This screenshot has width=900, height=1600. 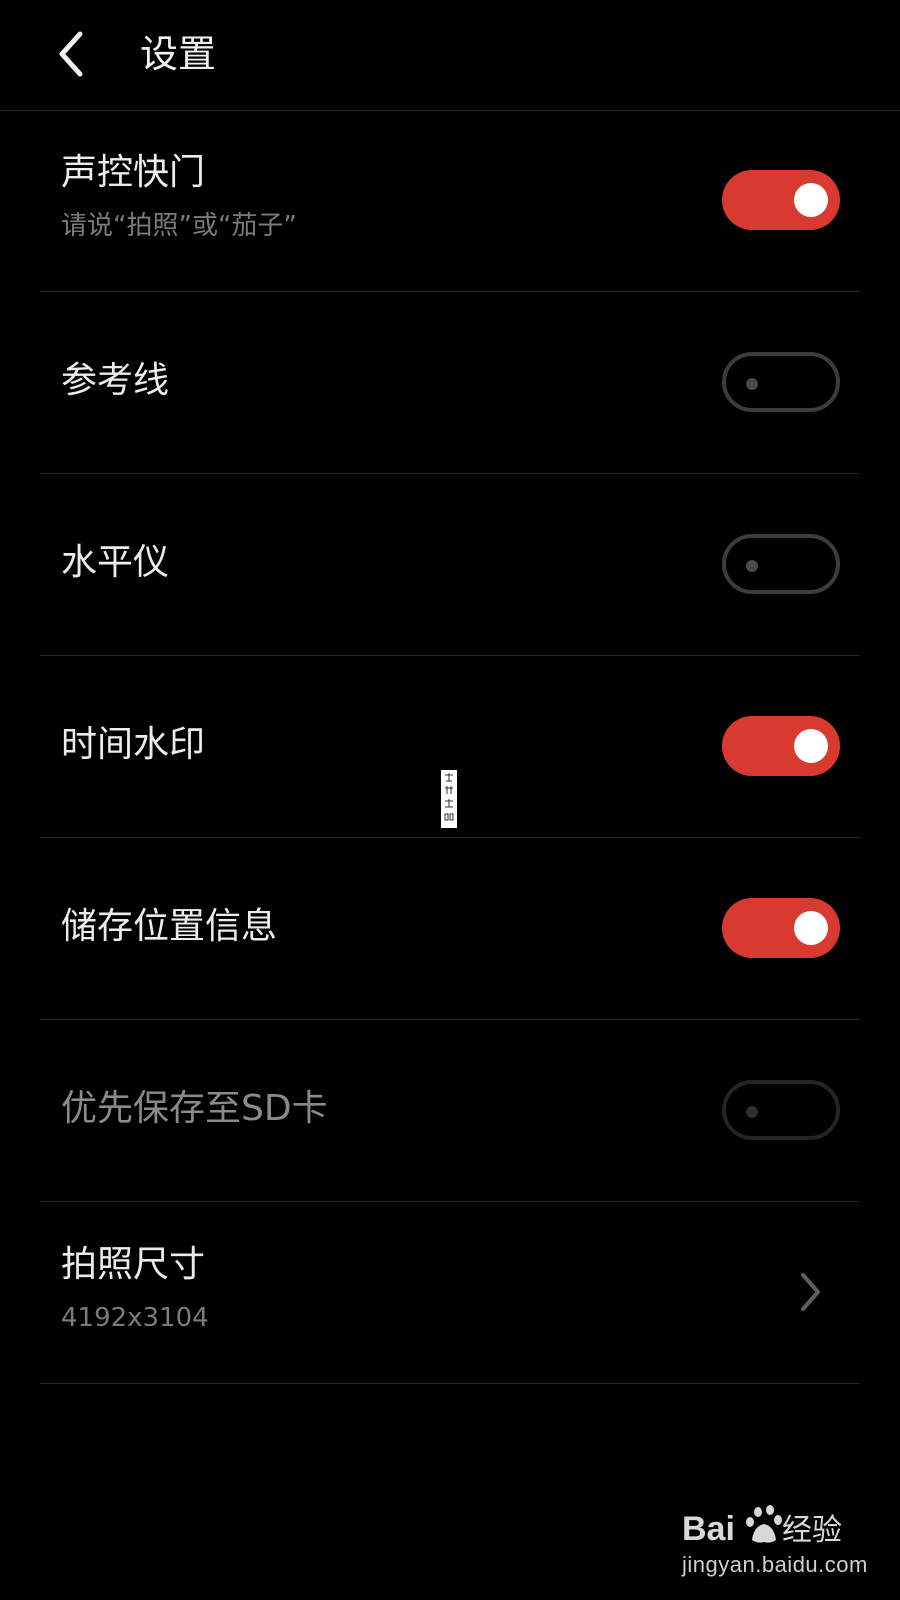 What do you see at coordinates (762, 1526) in the screenshot?
I see `baidu-logo: Bai 经验` at bounding box center [762, 1526].